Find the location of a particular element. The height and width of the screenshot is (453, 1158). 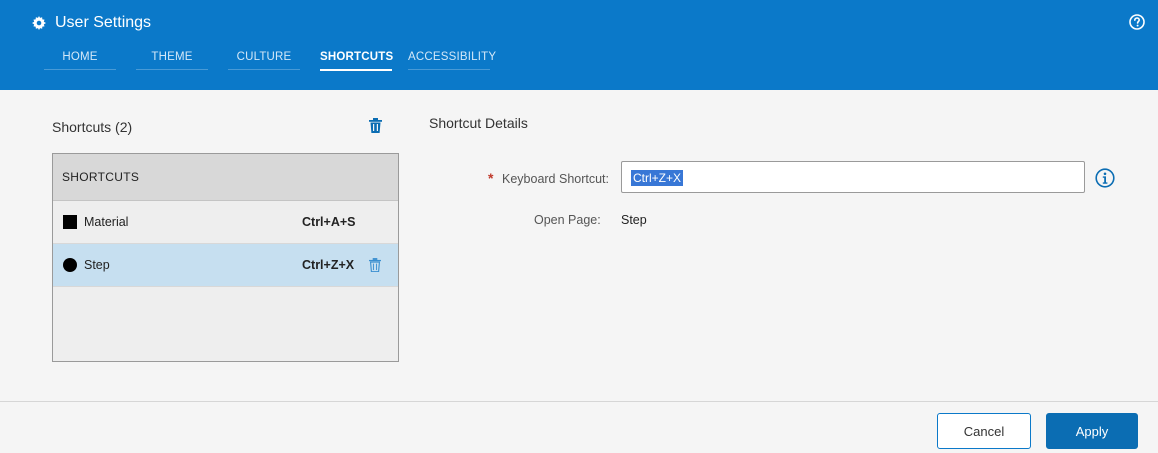

help-circle-icon is located at coordinates (1137, 22).